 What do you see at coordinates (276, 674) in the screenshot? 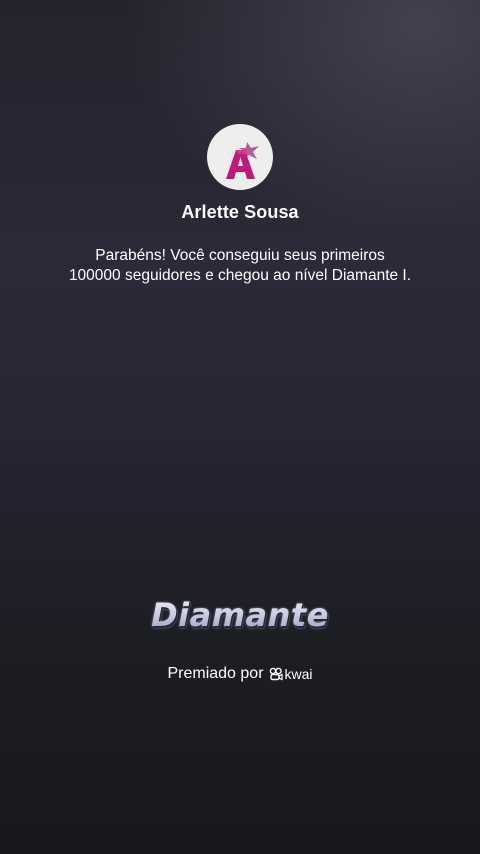
I see `kwai-logo-icon` at bounding box center [276, 674].